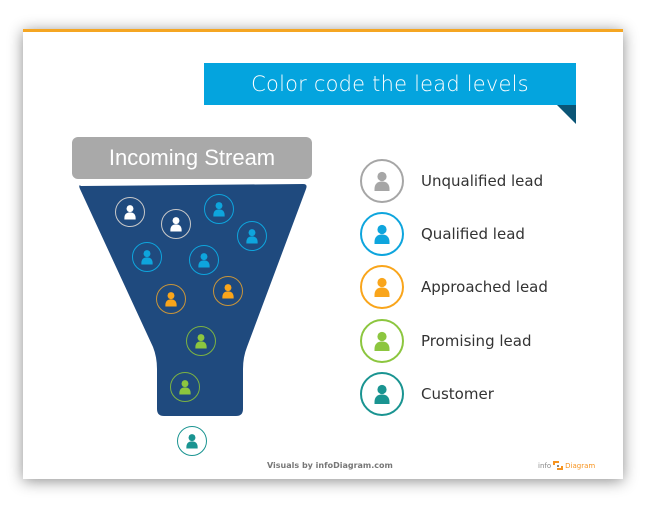  What do you see at coordinates (482, 181) in the screenshot?
I see `legend-label: Unqualified lead` at bounding box center [482, 181].